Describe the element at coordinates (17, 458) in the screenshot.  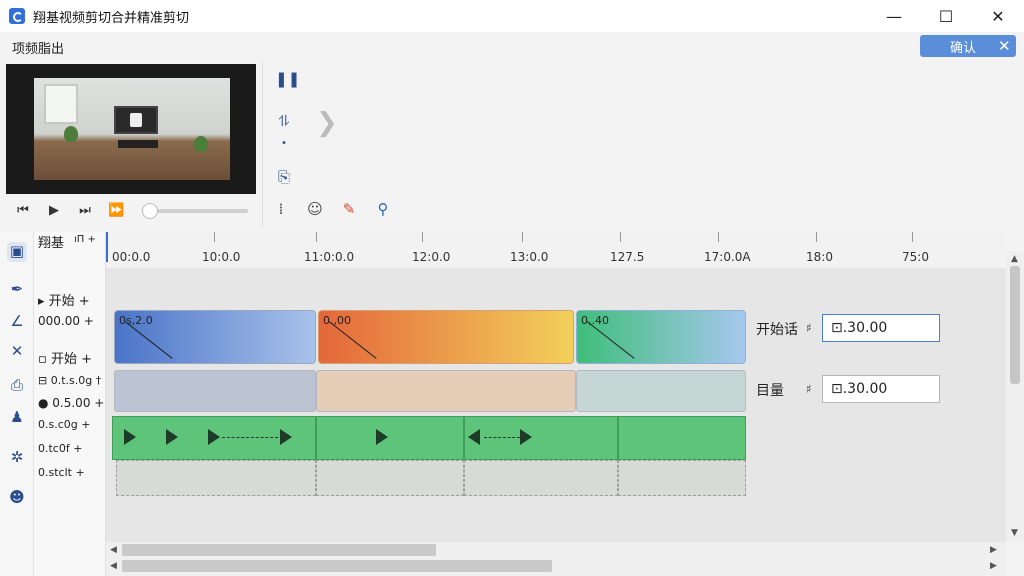
I see `effects-icon: ✲` at that location.